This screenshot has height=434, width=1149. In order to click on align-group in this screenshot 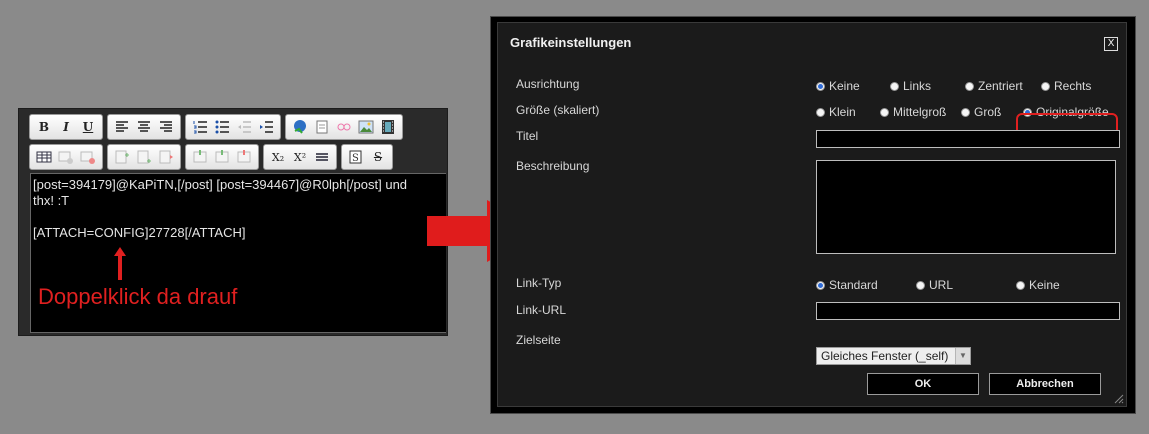, I will do `click(144, 127)`.